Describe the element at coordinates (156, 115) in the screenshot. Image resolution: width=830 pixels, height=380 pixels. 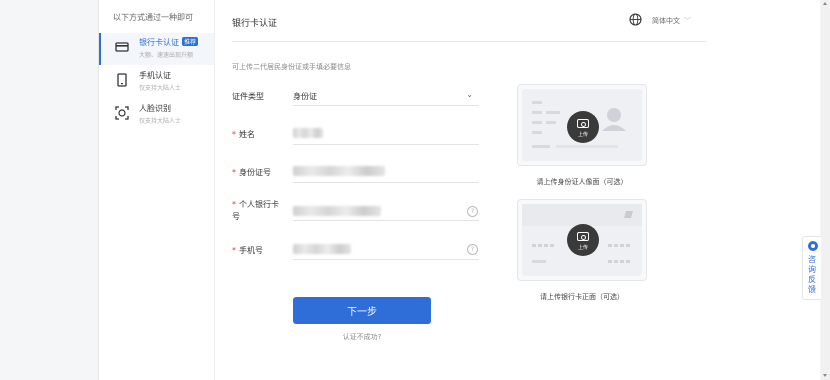
I see `sidebar-item-face: 人脸识别 仅支持大陆人士` at that location.